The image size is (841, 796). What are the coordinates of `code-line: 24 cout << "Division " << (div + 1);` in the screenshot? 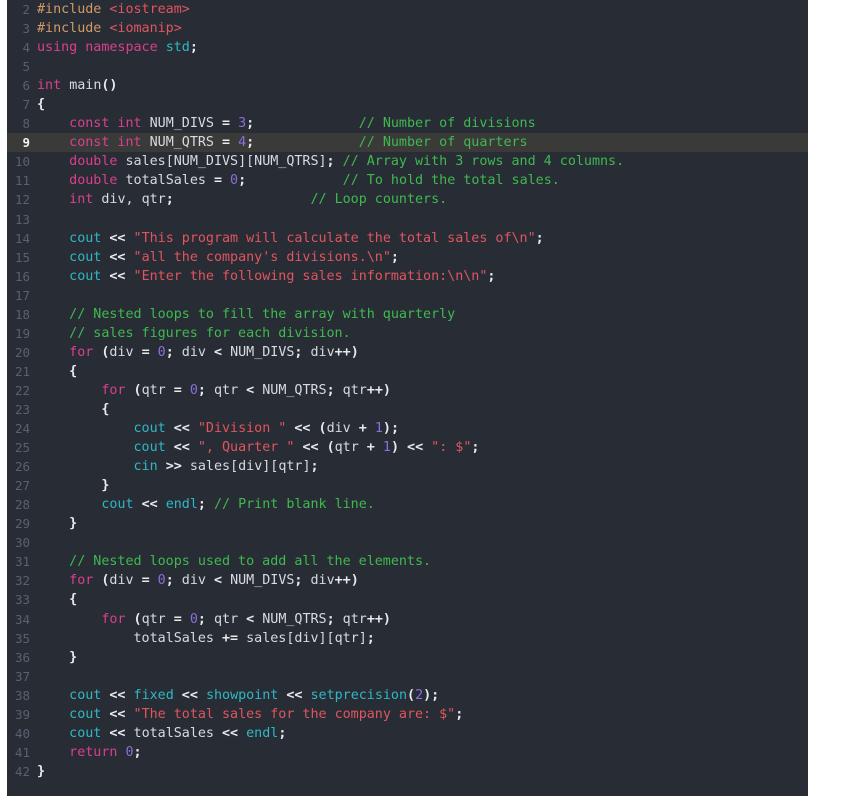 It's located at (404, 428).